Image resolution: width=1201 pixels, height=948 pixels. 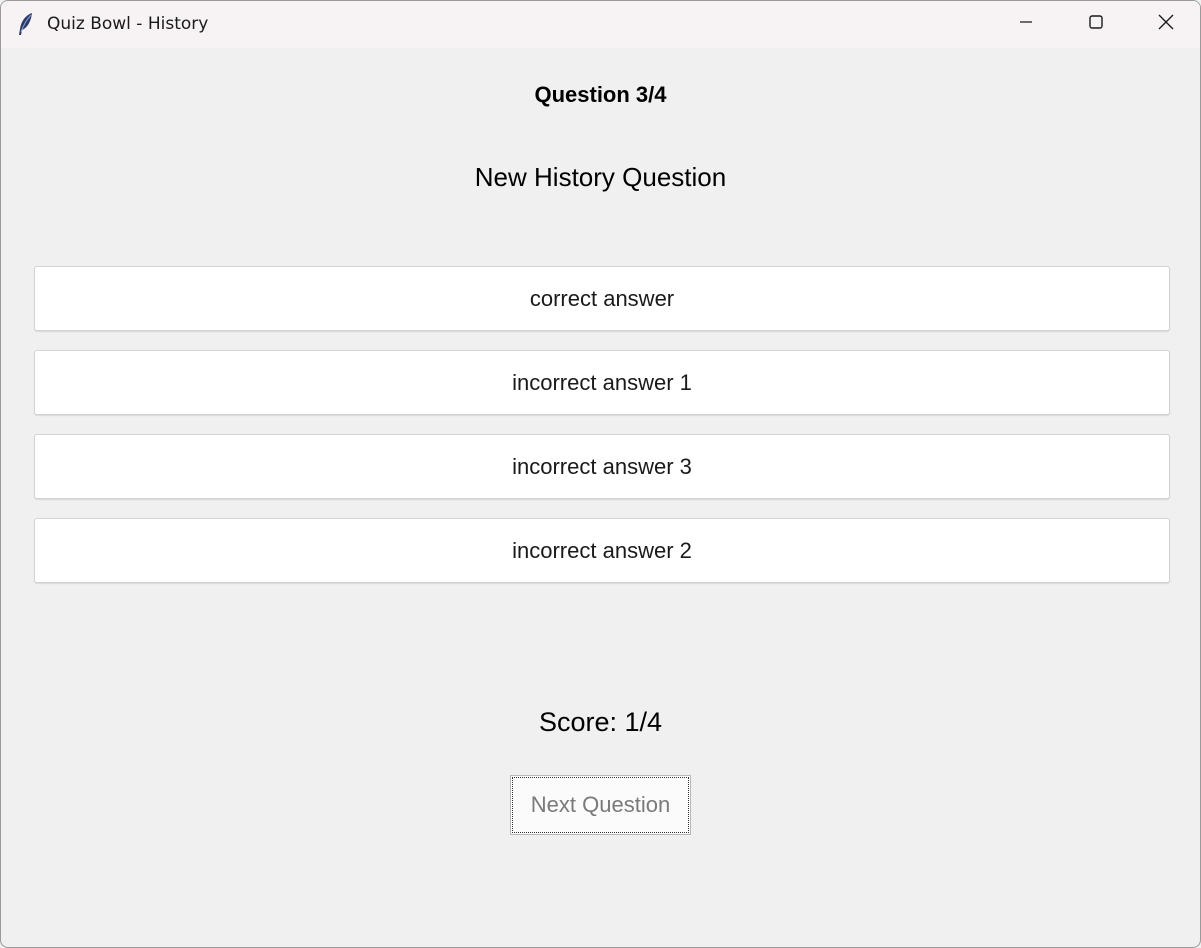 What do you see at coordinates (600, 24) in the screenshot?
I see `title-bar: Quiz Bowl - History` at bounding box center [600, 24].